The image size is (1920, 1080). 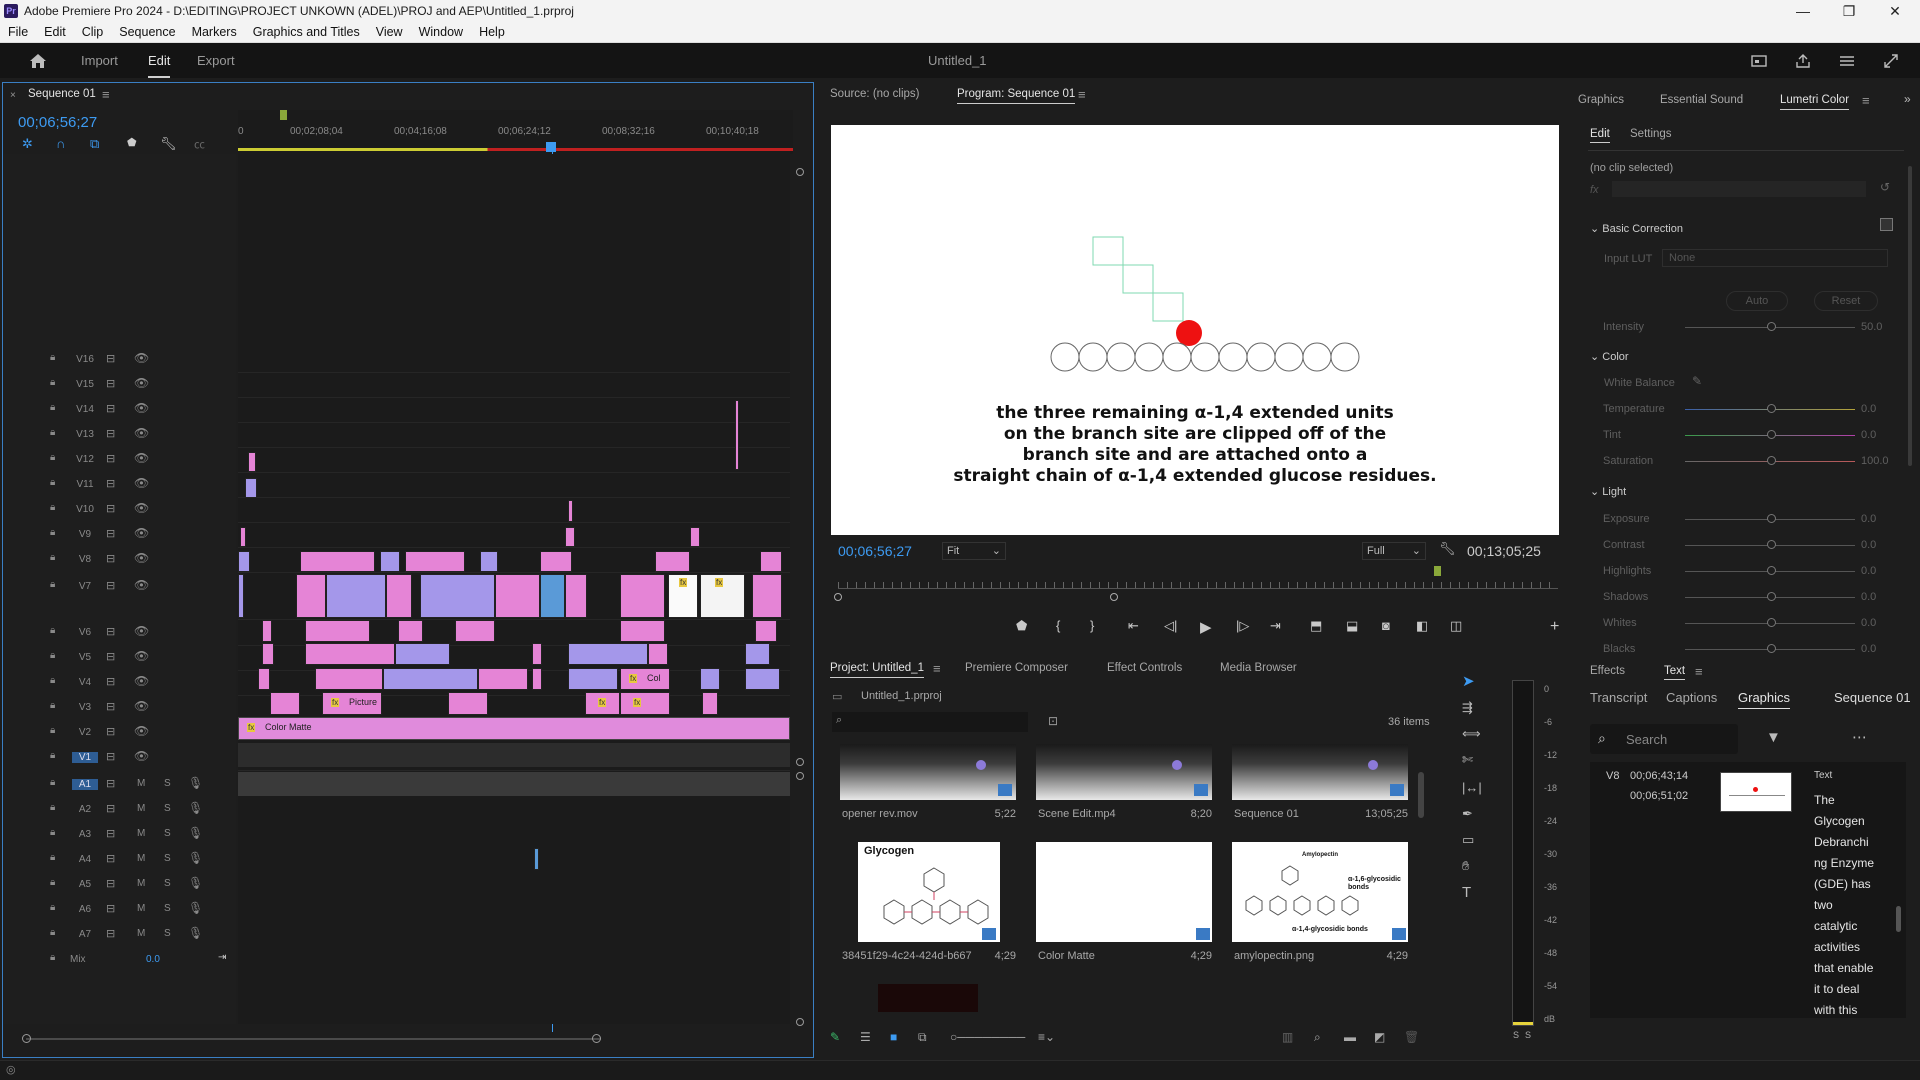 I want to click on clip-color-matte: fx Color Matte, so click(x=514, y=728).